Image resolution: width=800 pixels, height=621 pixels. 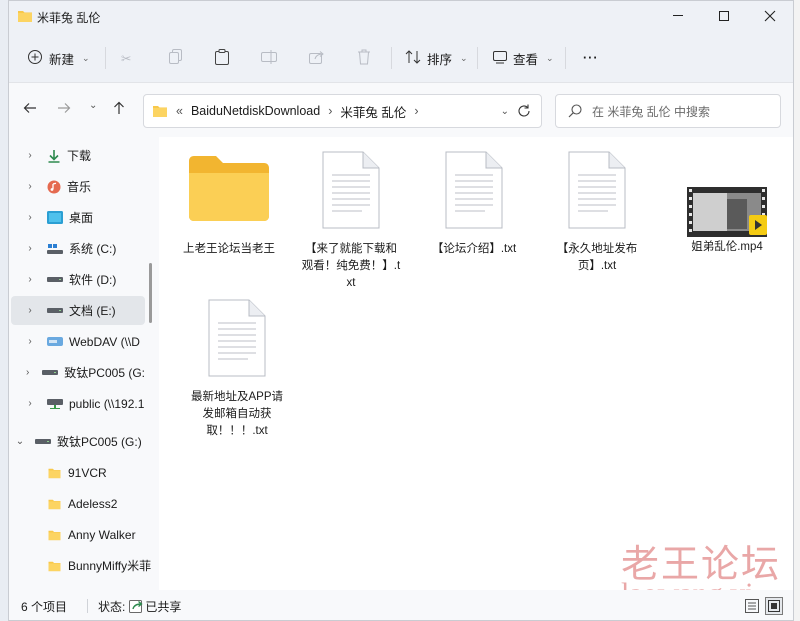 I want to click on video-thumbnail, so click(x=727, y=212).